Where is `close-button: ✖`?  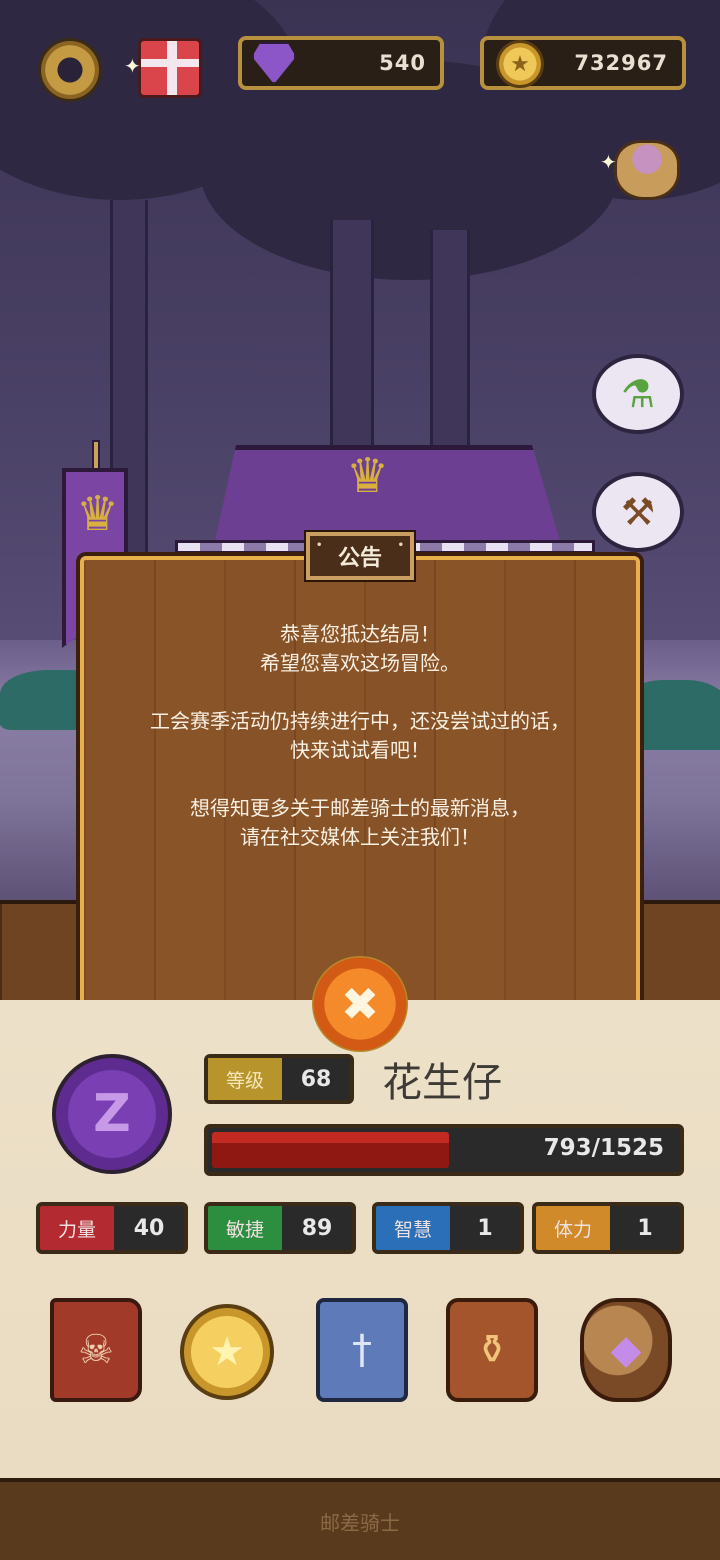
close-button: ✖ is located at coordinates (360, 1004).